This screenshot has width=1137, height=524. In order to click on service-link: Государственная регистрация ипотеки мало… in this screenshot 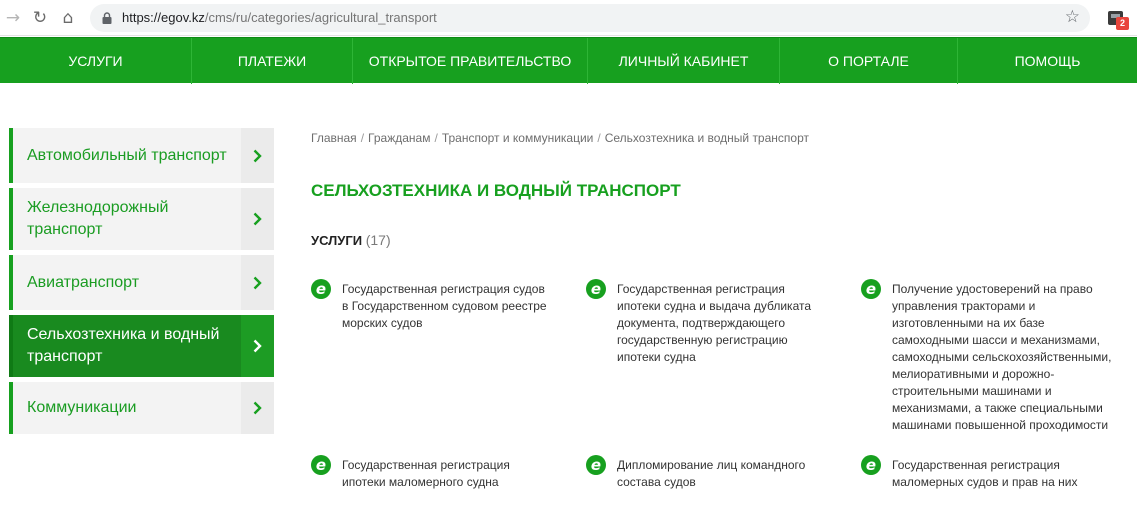, I will do `click(446, 474)`.